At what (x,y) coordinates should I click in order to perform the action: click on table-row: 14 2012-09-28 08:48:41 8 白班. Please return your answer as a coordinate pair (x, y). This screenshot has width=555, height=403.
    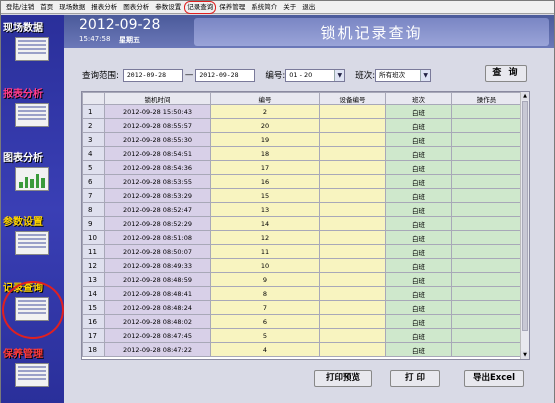
    Looking at the image, I should click on (302, 293).